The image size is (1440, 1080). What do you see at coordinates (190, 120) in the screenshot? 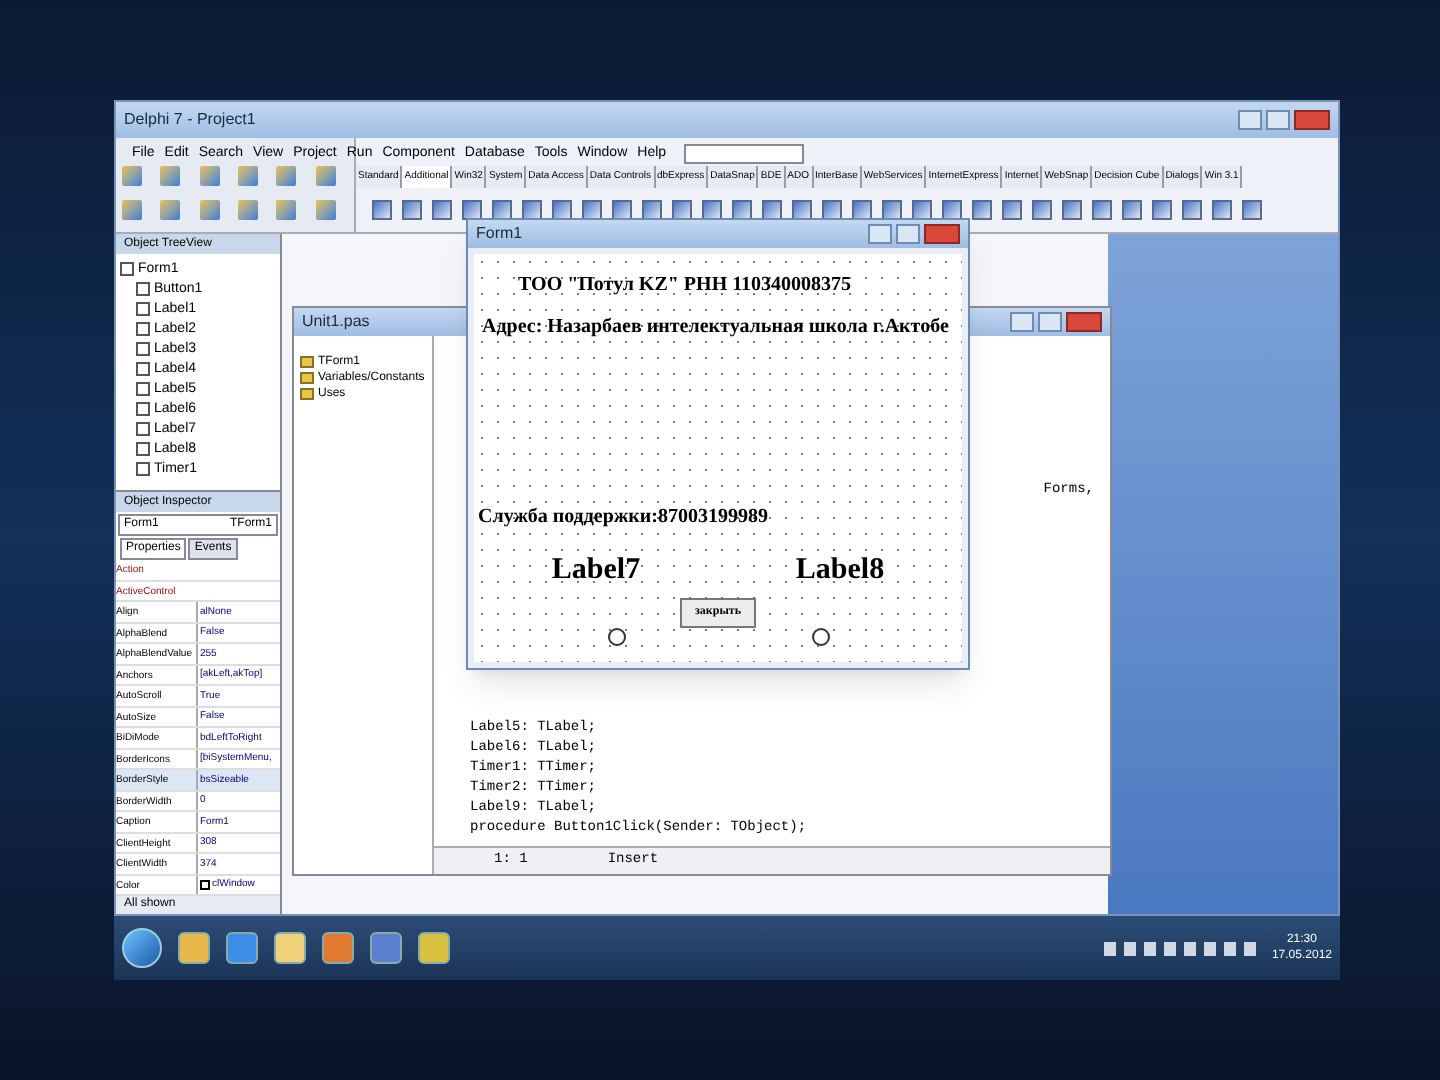
I see `window-title: Delphi 7 - Project1` at bounding box center [190, 120].